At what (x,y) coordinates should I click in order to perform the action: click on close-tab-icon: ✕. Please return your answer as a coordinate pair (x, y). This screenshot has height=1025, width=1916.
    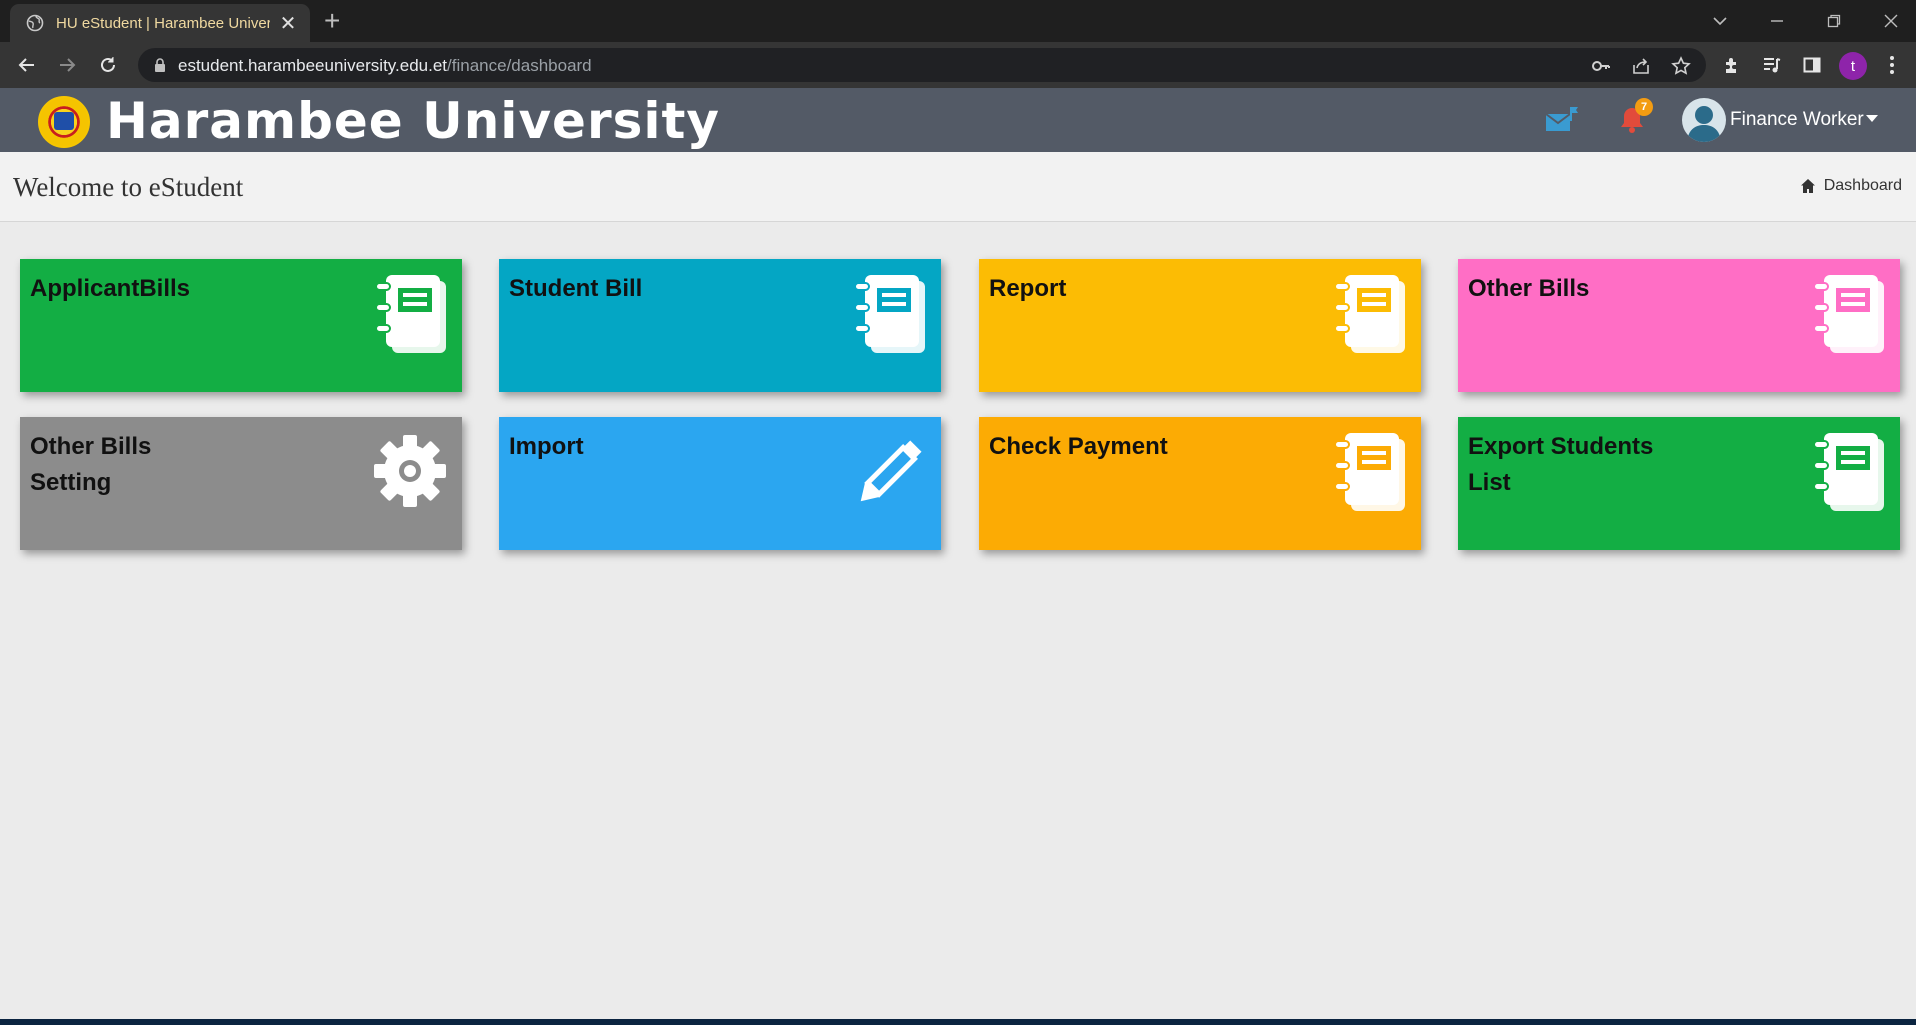
    Looking at the image, I should click on (288, 23).